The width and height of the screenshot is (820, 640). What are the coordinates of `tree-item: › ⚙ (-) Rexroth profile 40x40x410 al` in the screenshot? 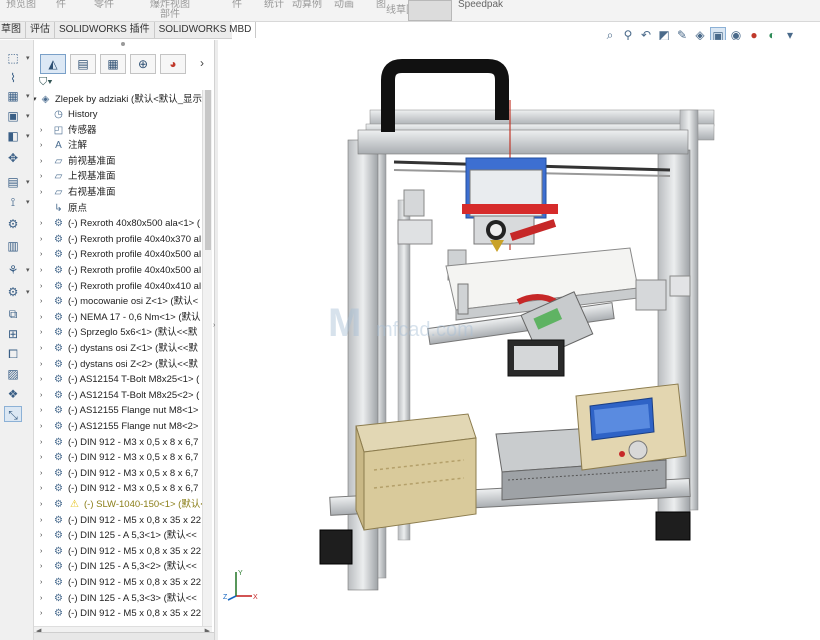 It's located at (118, 286).